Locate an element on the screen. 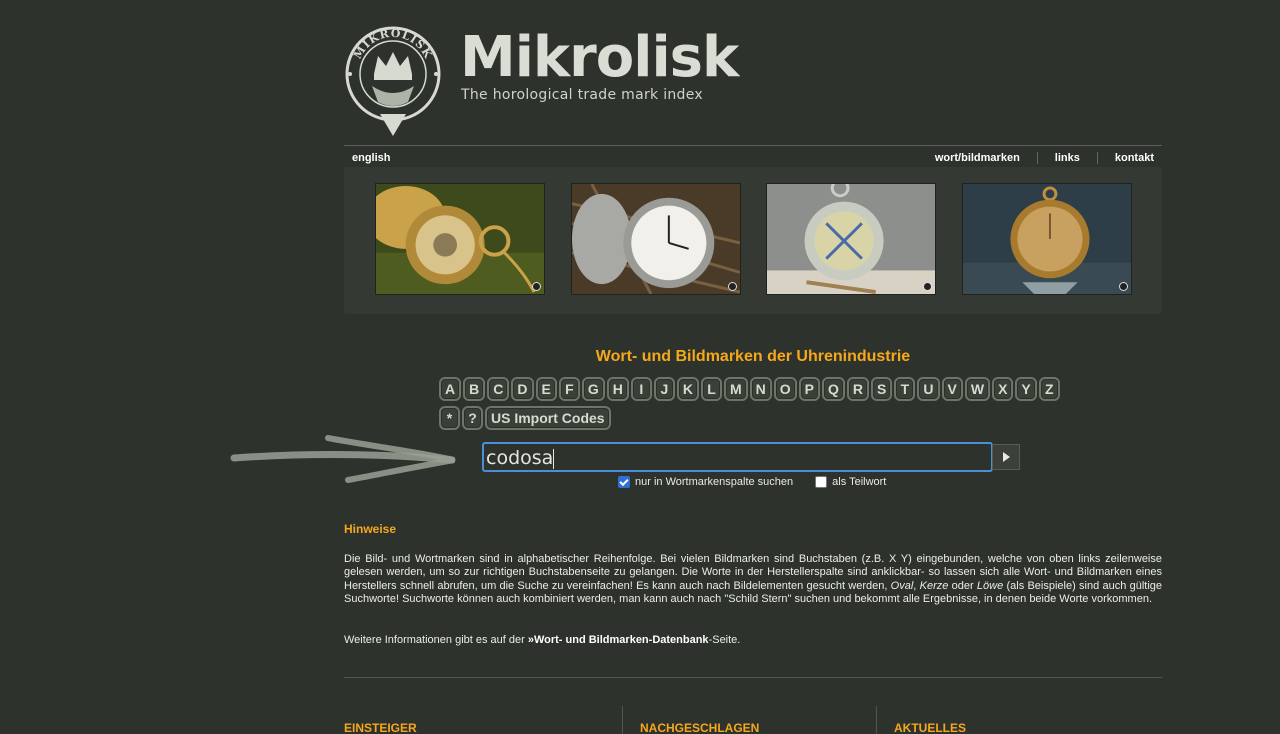  us-import-codes-button: US Import Codes is located at coordinates (548, 418).